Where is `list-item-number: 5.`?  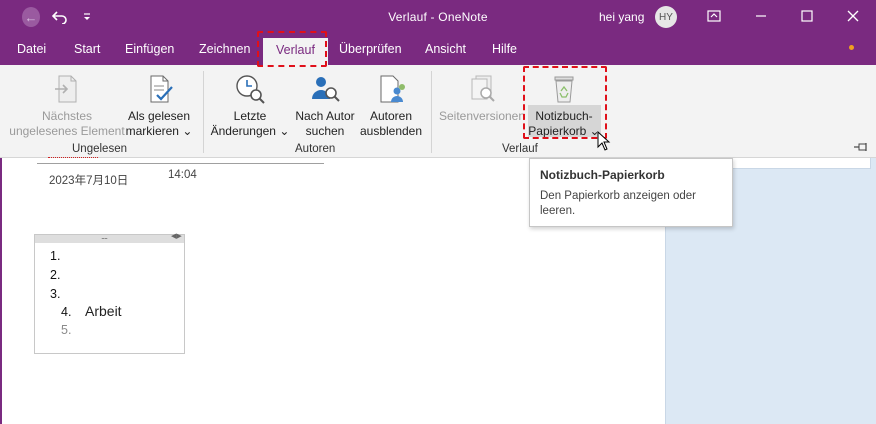 list-item-number: 5. is located at coordinates (66, 330).